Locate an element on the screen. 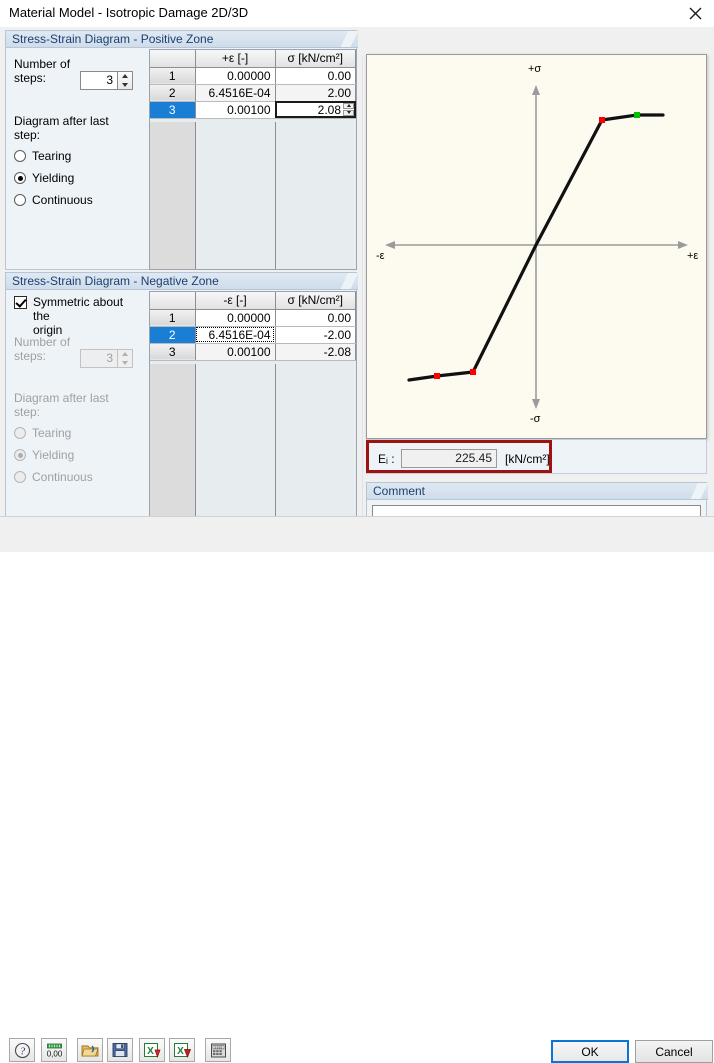 The image size is (714, 1063). positive-diagram-label: Diagram after last step: is located at coordinates (61, 128).